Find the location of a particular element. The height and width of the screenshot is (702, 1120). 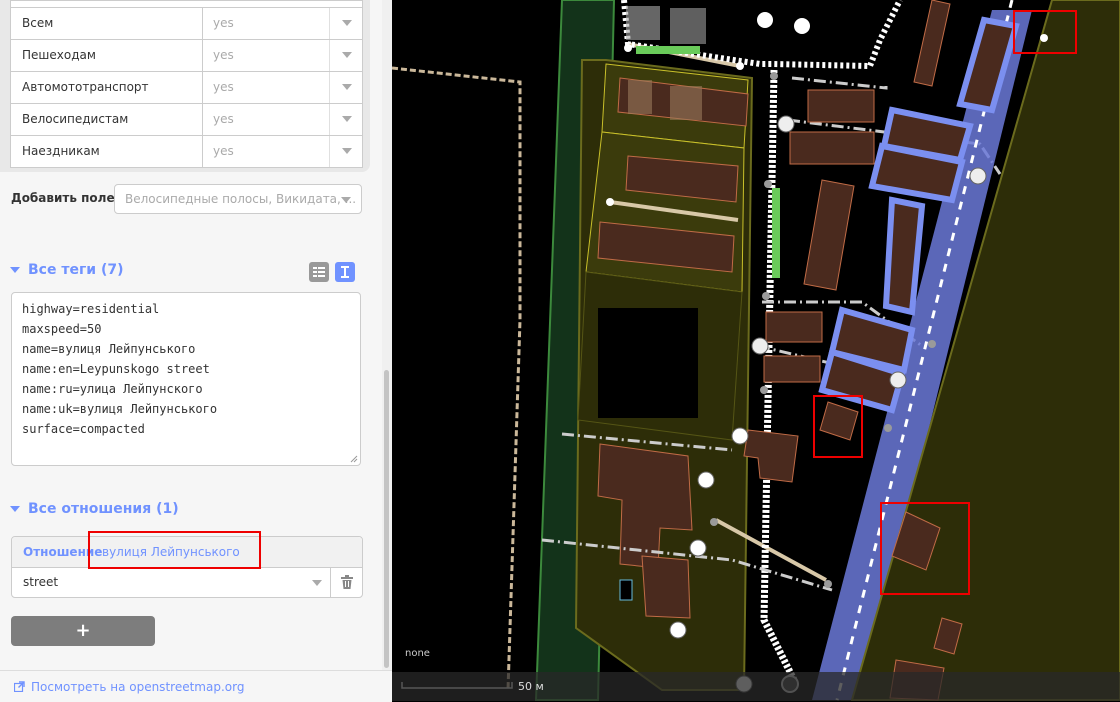

scrollbar-thumb is located at coordinates (386, 519).